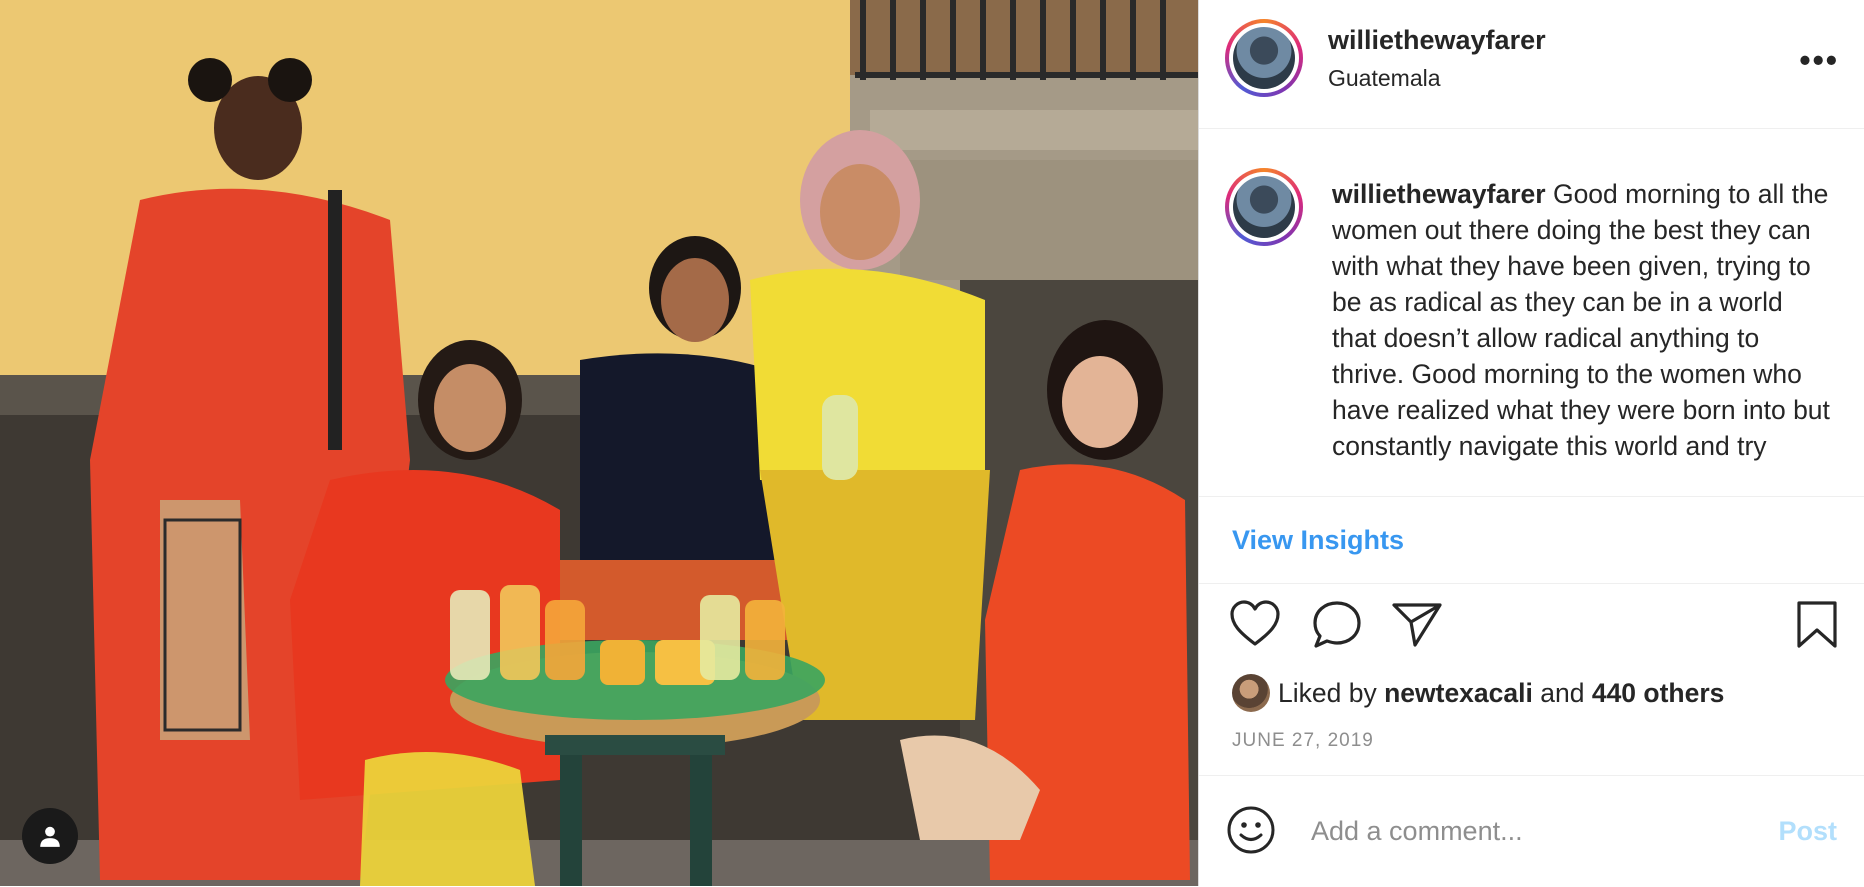 This screenshot has width=1864, height=887. Describe the element at coordinates (1531, 630) in the screenshot. I see `action-bar` at that location.